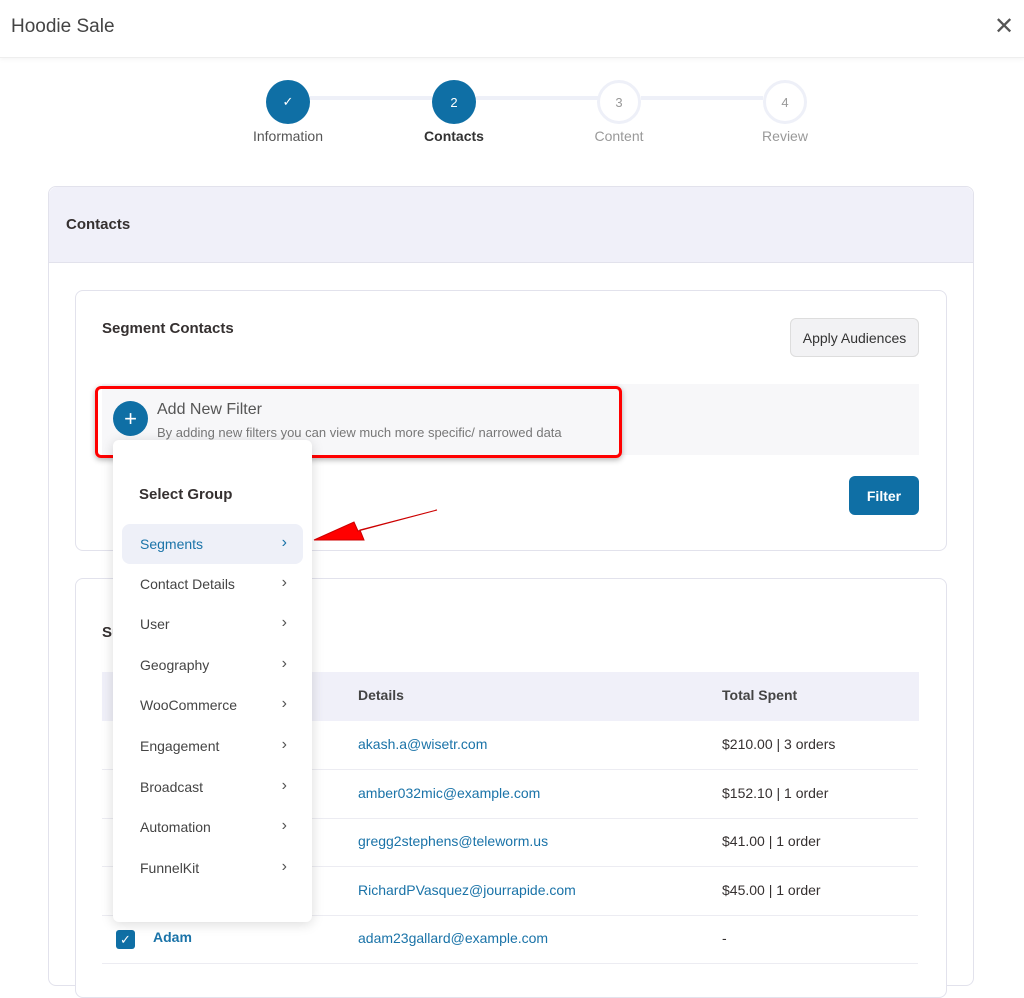  What do you see at coordinates (512, 29) in the screenshot?
I see `modal-header` at bounding box center [512, 29].